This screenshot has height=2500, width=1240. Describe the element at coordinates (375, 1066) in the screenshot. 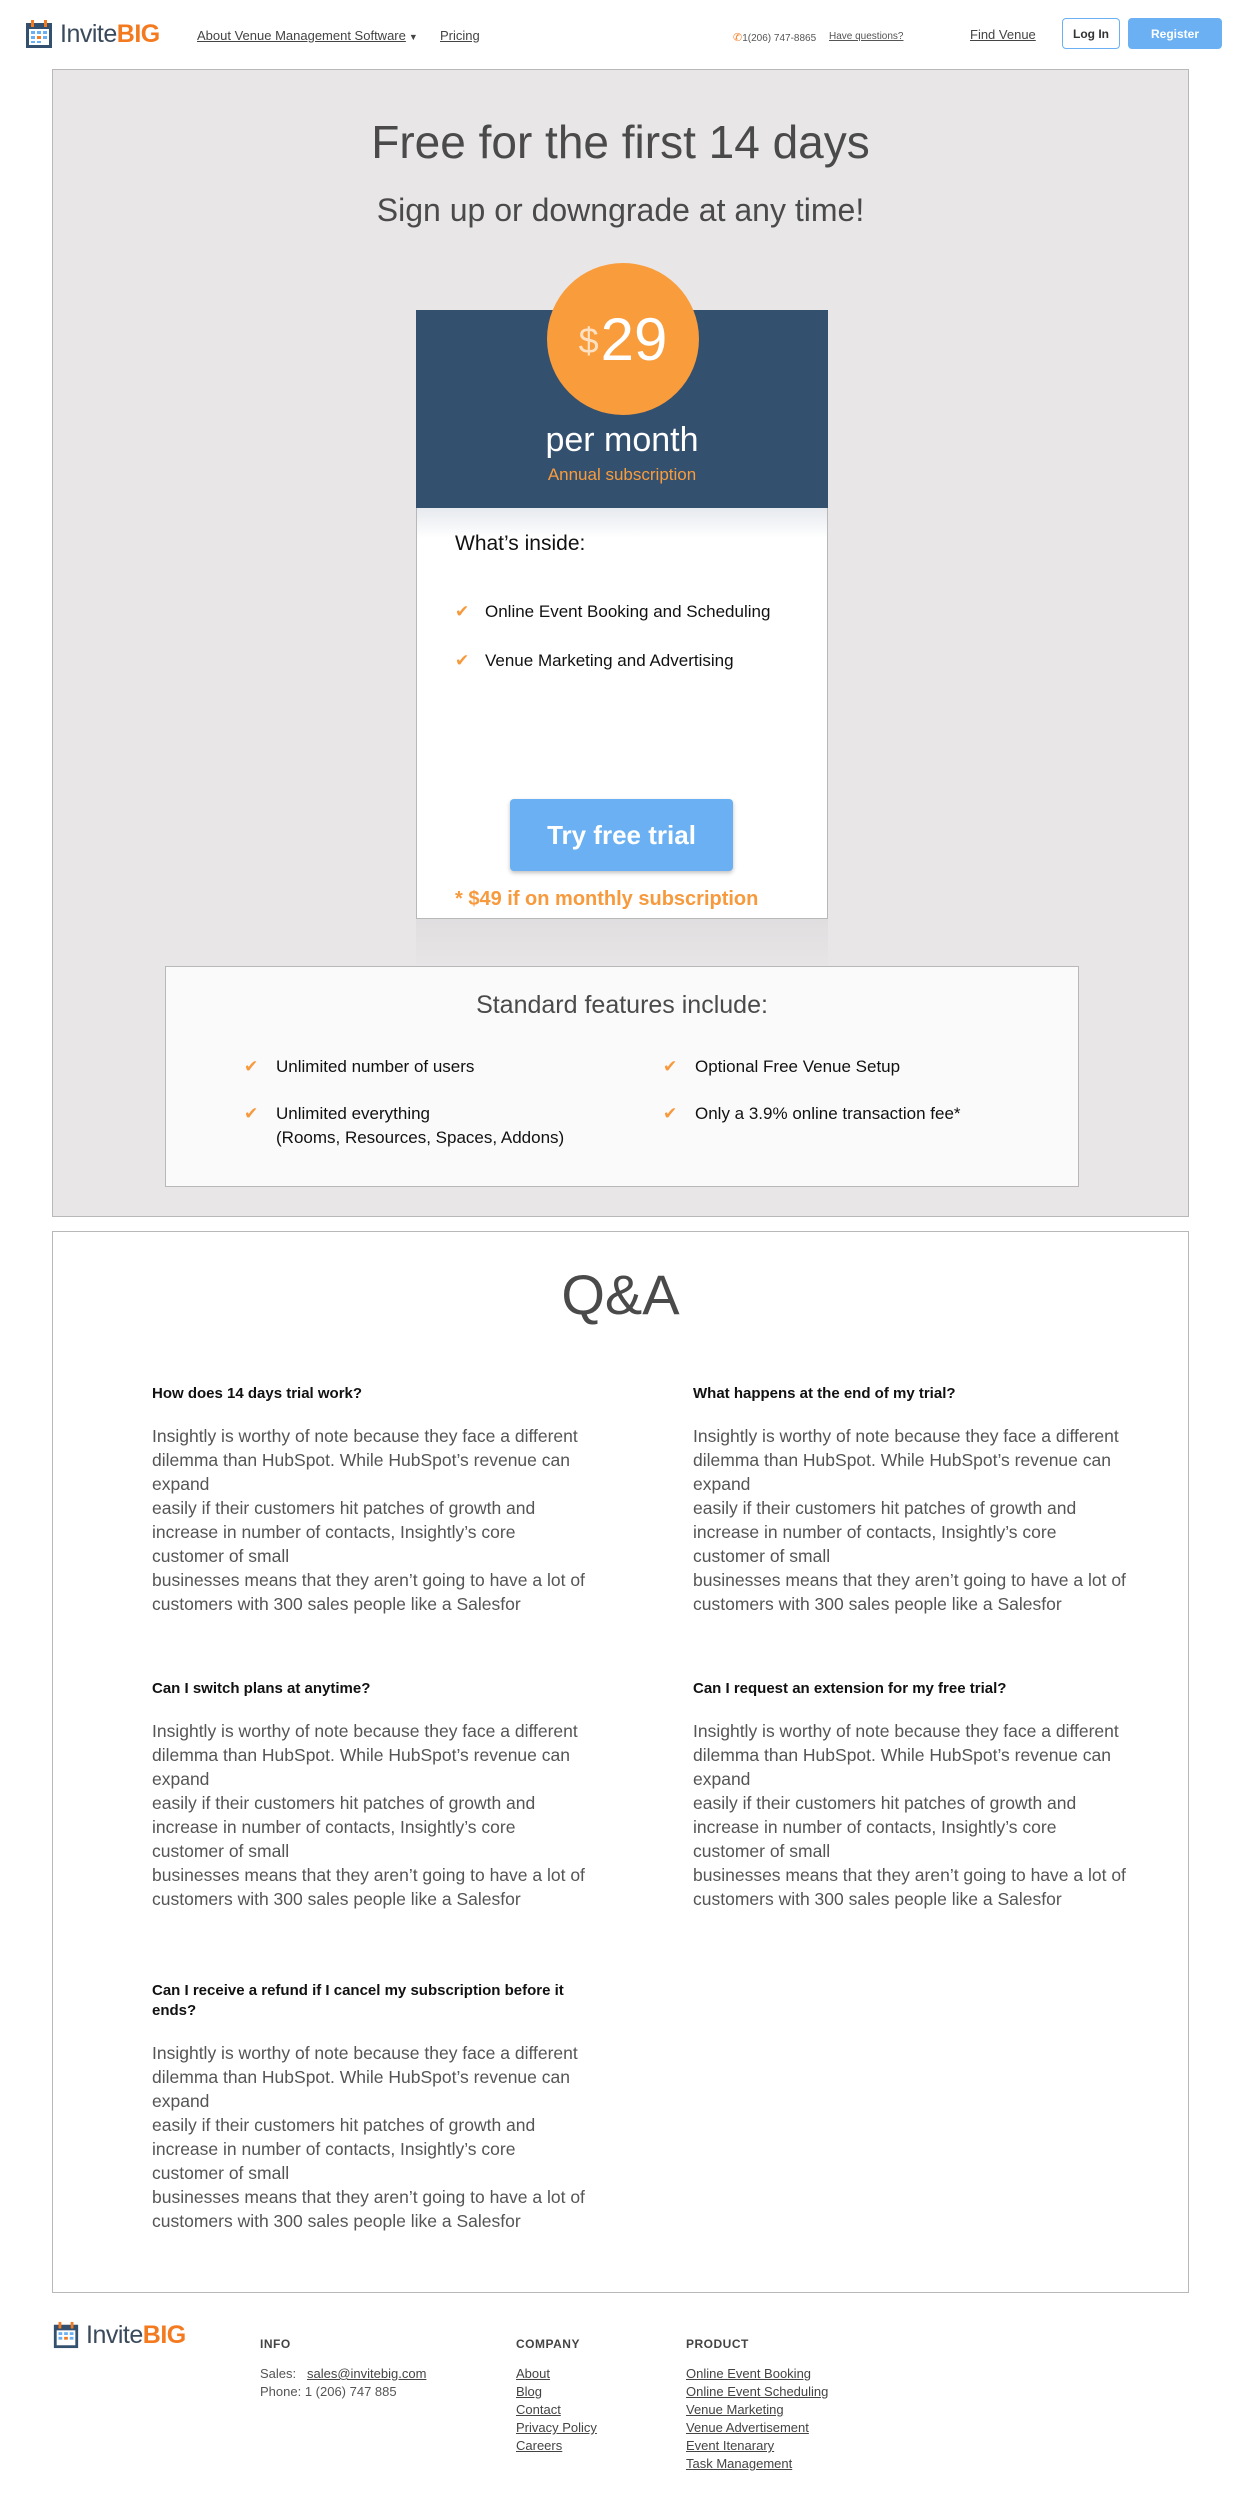

I see `standard-feature-label: Unlimited number of users` at that location.